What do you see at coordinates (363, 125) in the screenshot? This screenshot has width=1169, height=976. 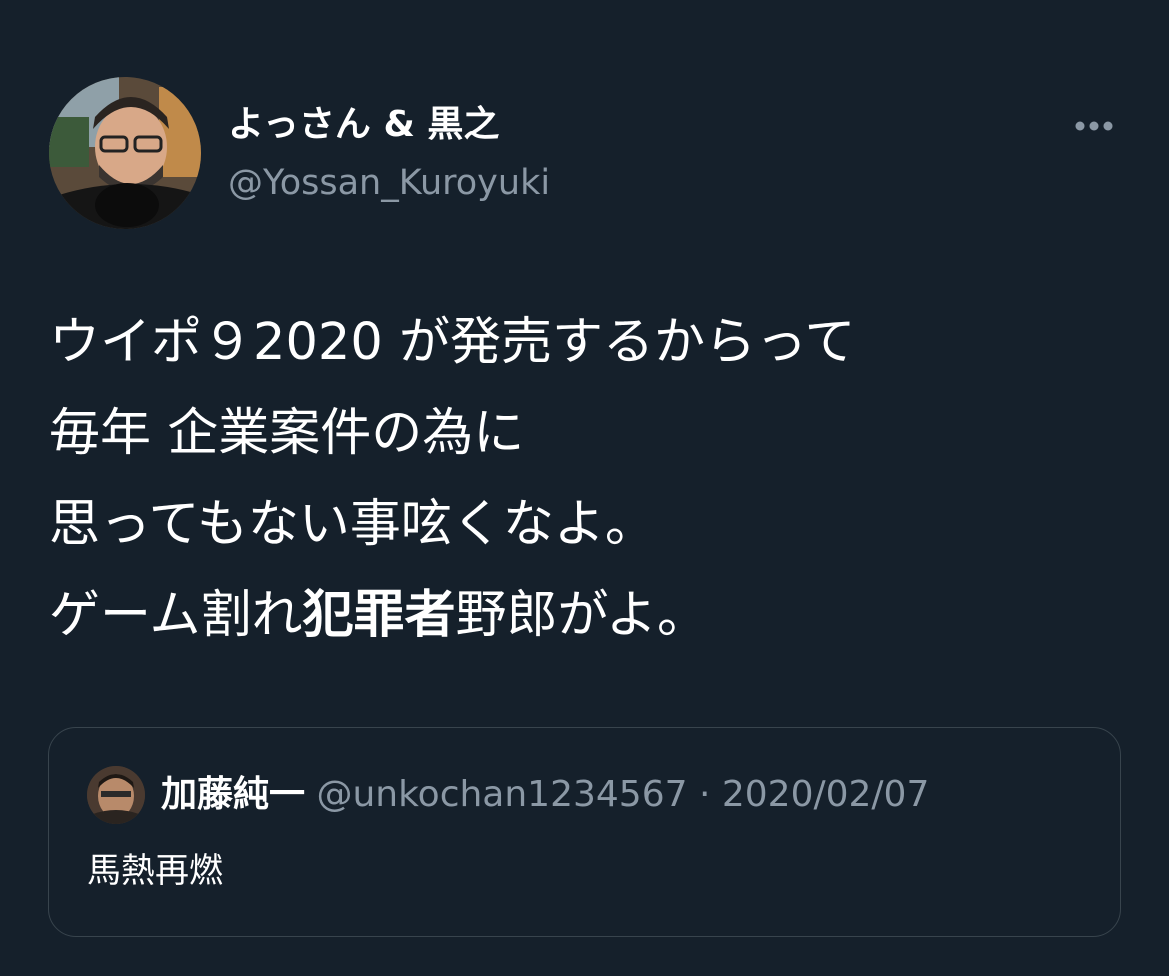 I see `author-display-name: よっさん & 黒之` at bounding box center [363, 125].